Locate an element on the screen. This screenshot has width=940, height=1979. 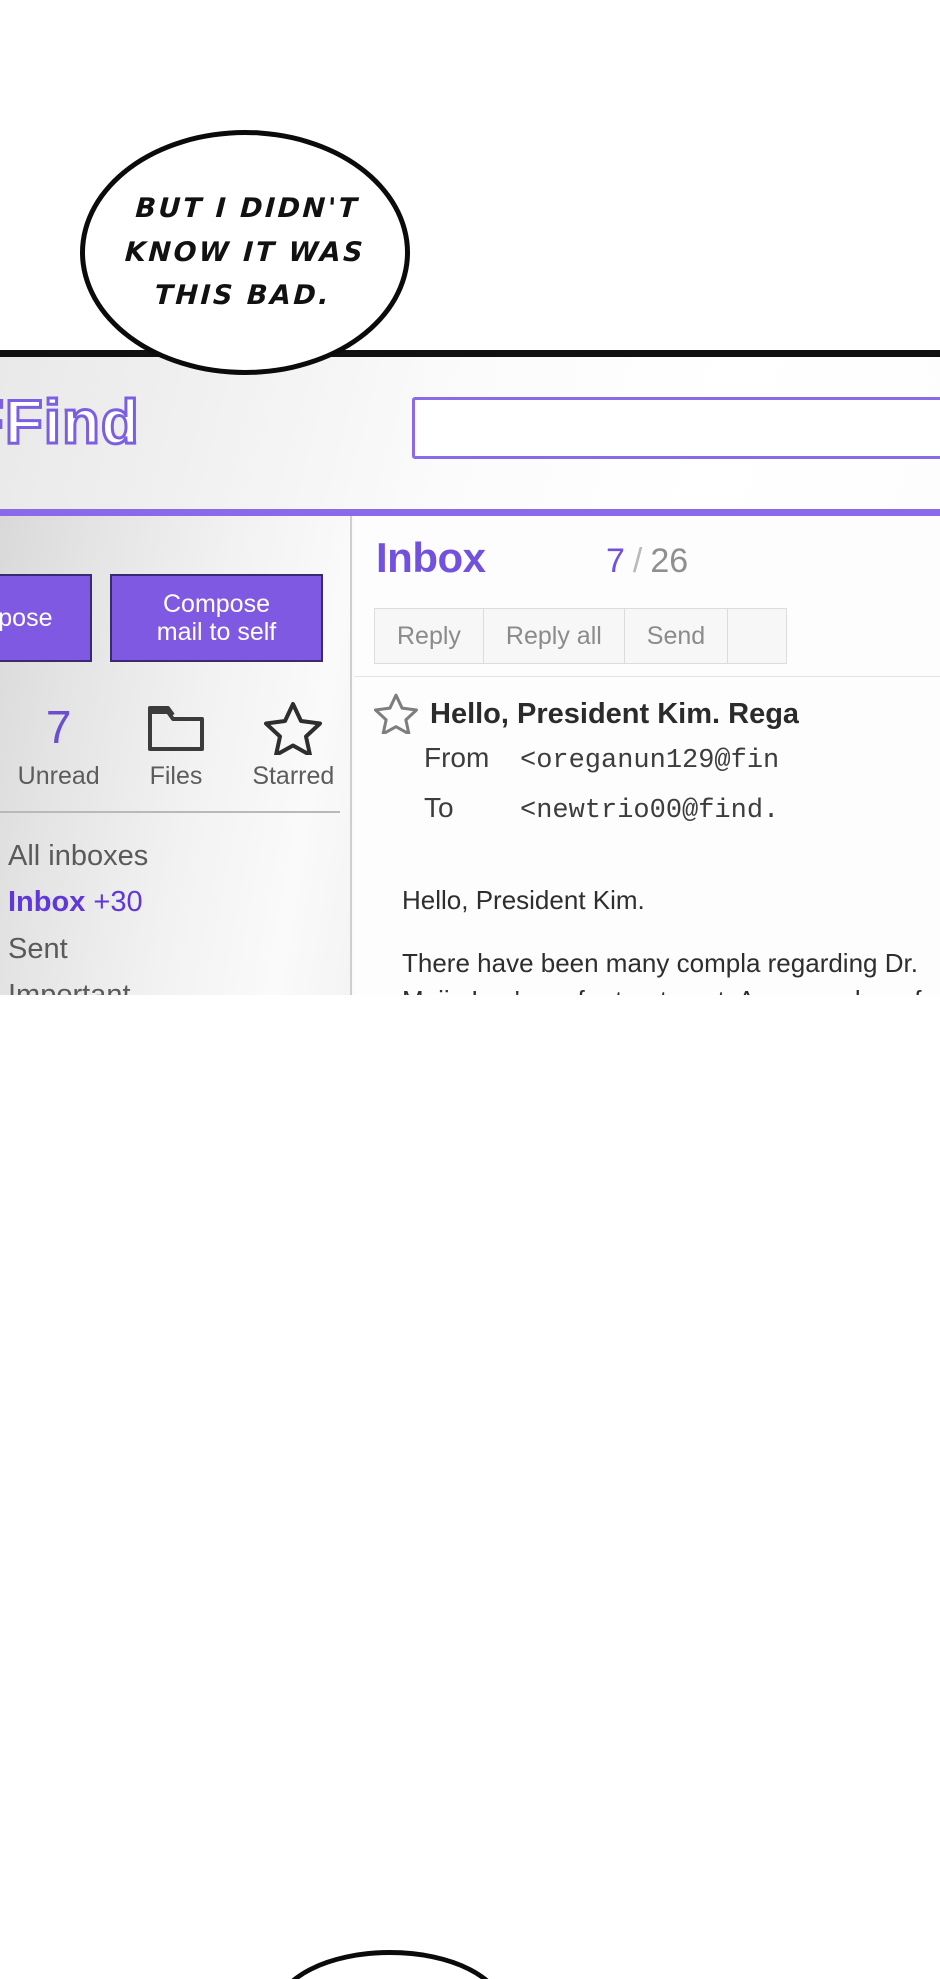
unread-count-figure: 7 is located at coordinates (59, 727).